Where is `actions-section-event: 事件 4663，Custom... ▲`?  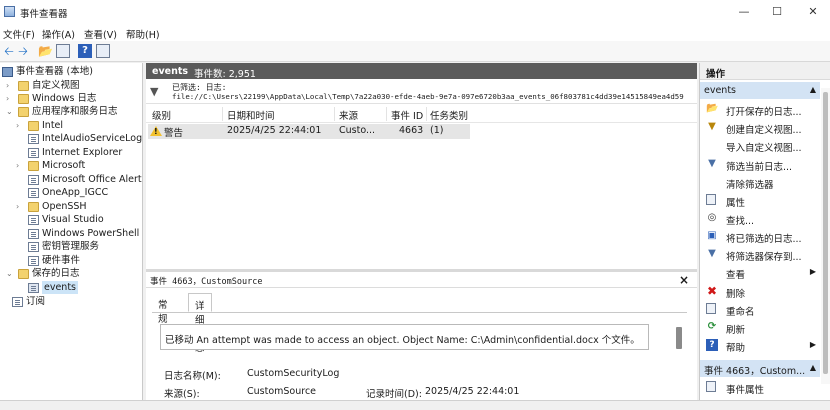
actions-section-event: 事件 4663，Custom... ▲ is located at coordinates (760, 368).